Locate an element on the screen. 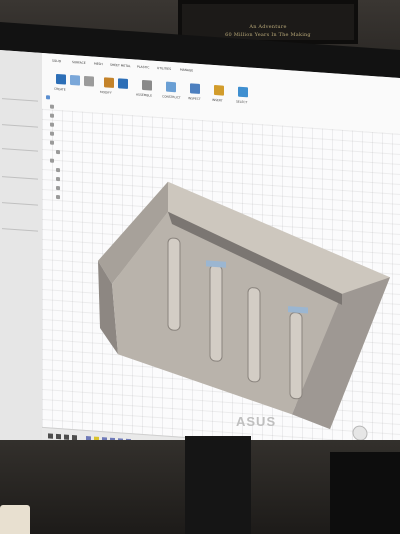  rewind-icon is located at coordinates (50, 436).